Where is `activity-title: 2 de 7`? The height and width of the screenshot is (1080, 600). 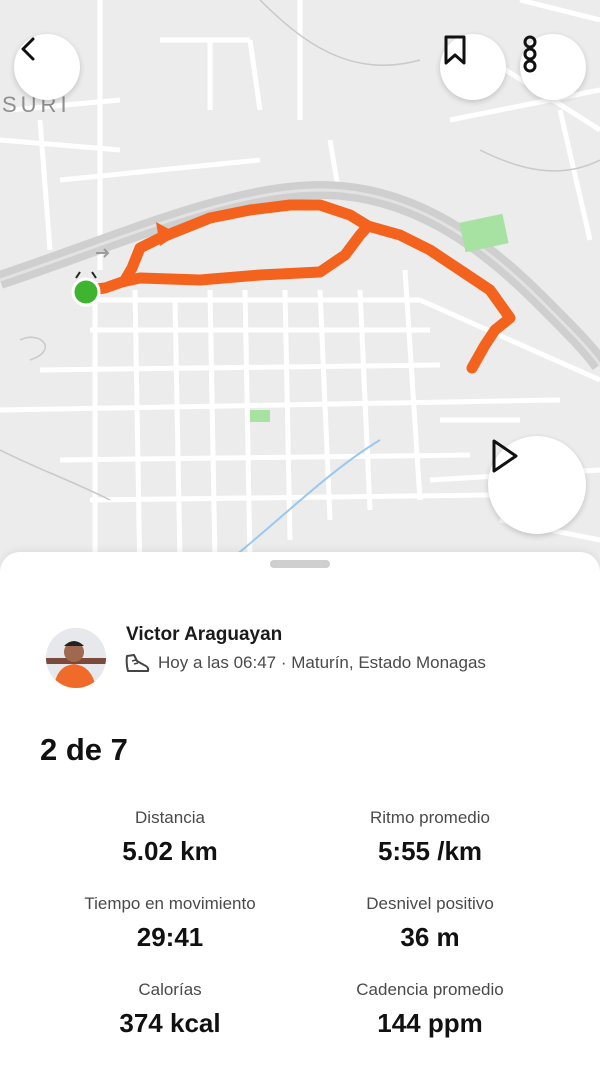
activity-title: 2 de 7 is located at coordinates (84, 749).